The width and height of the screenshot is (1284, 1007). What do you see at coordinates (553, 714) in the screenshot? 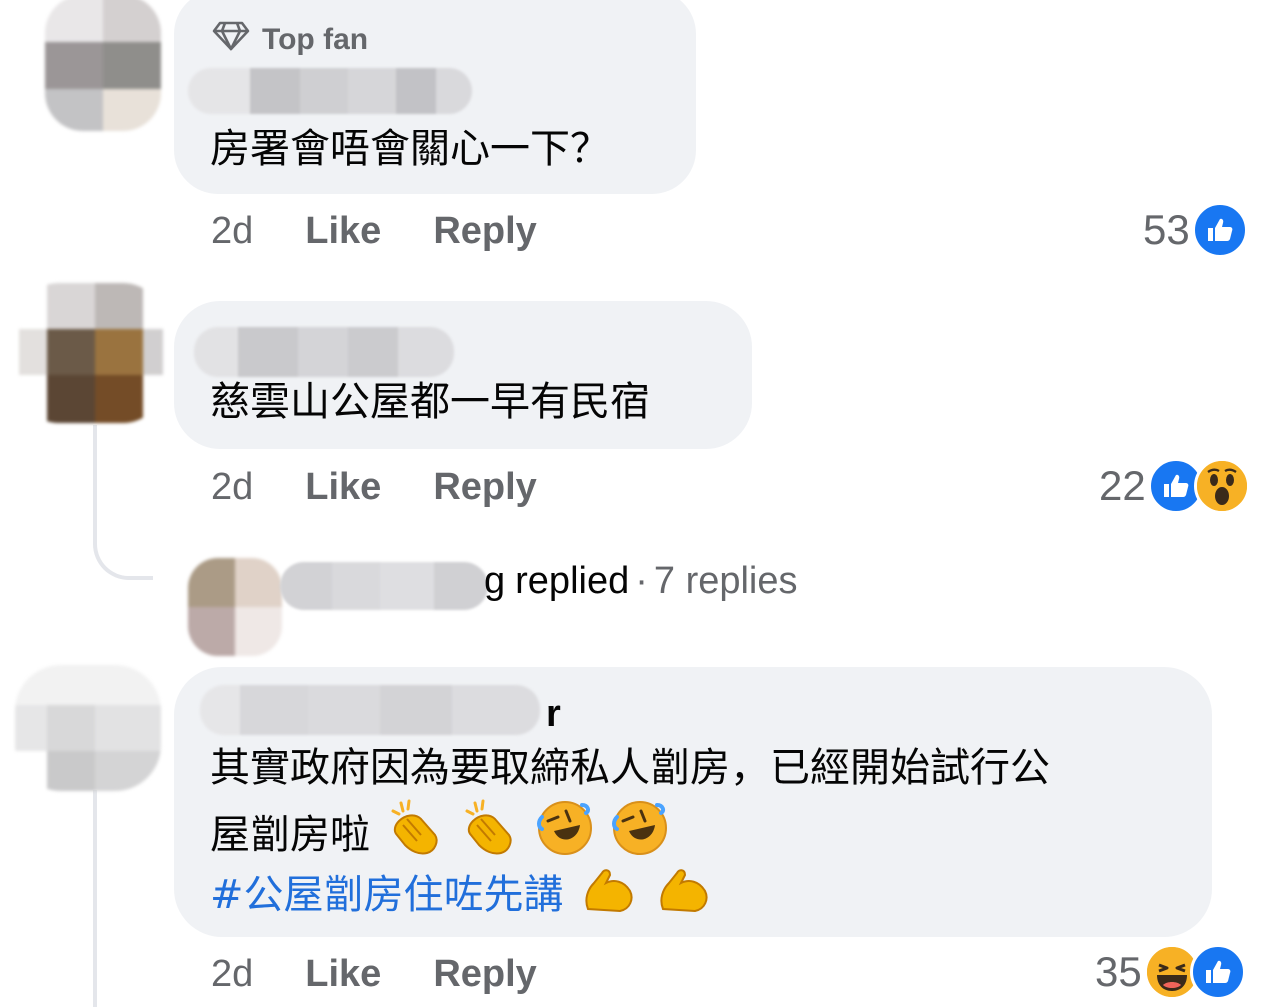
I see `author-name-suffix: r` at bounding box center [553, 714].